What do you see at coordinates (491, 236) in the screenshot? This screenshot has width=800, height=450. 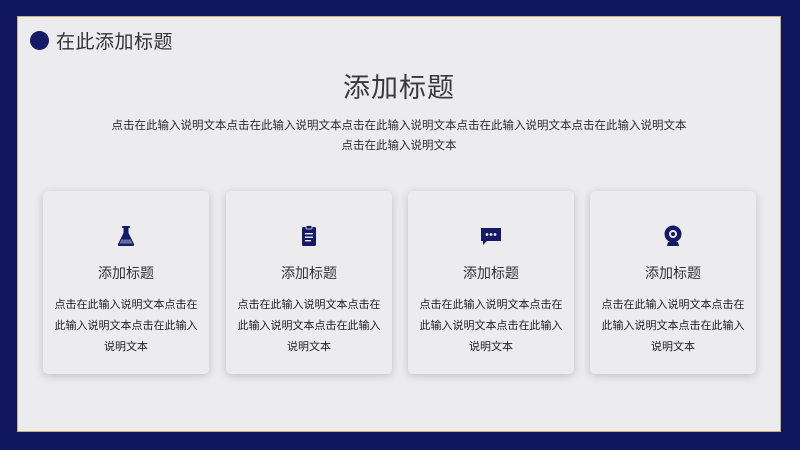 I see `chat-bubble-icon` at bounding box center [491, 236].